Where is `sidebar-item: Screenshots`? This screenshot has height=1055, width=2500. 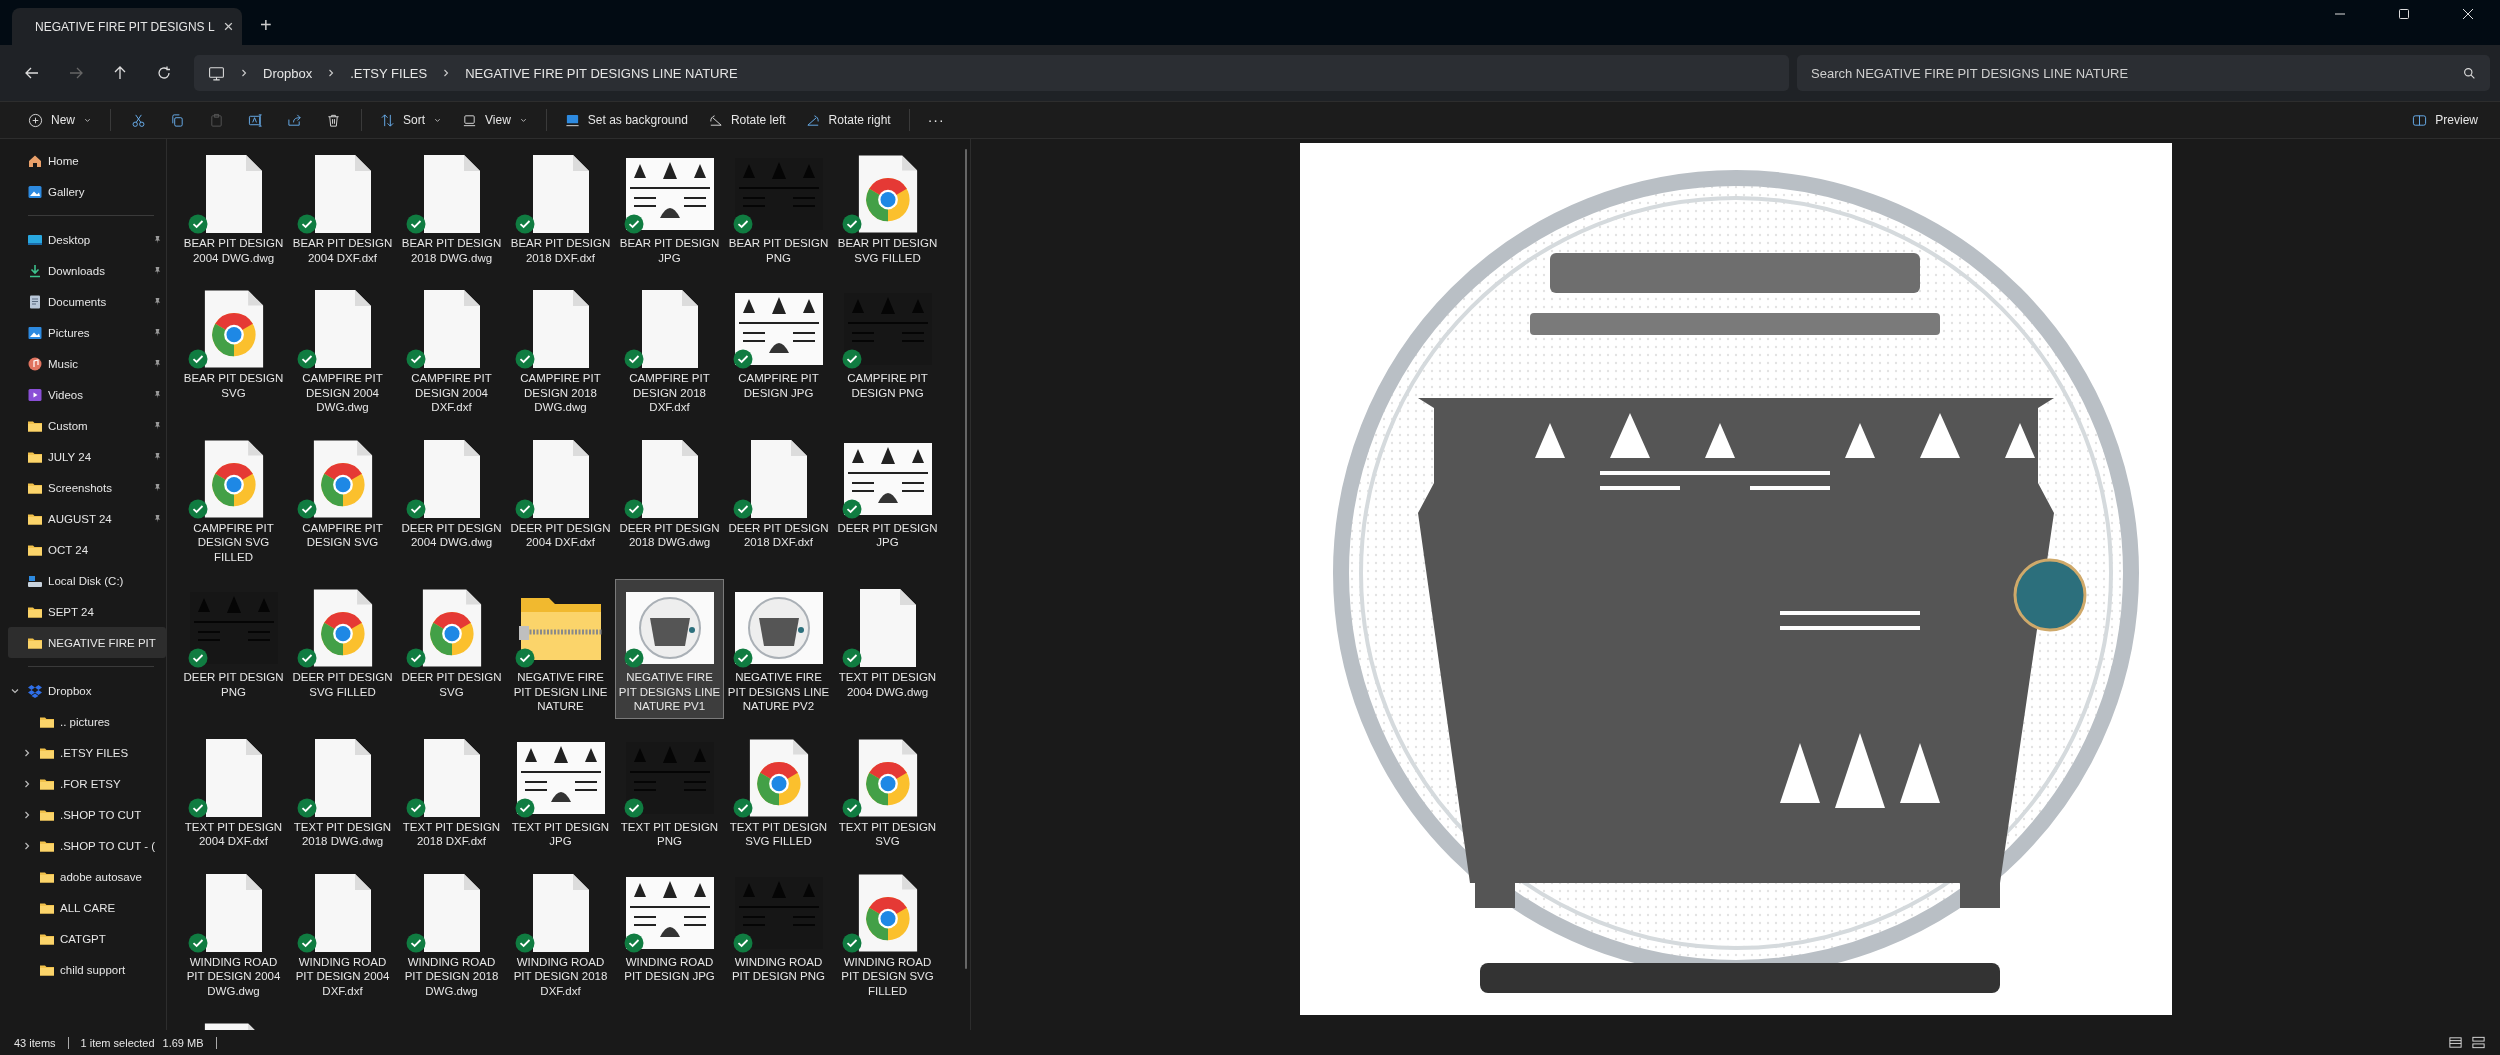 sidebar-item: Screenshots is located at coordinates (87, 487).